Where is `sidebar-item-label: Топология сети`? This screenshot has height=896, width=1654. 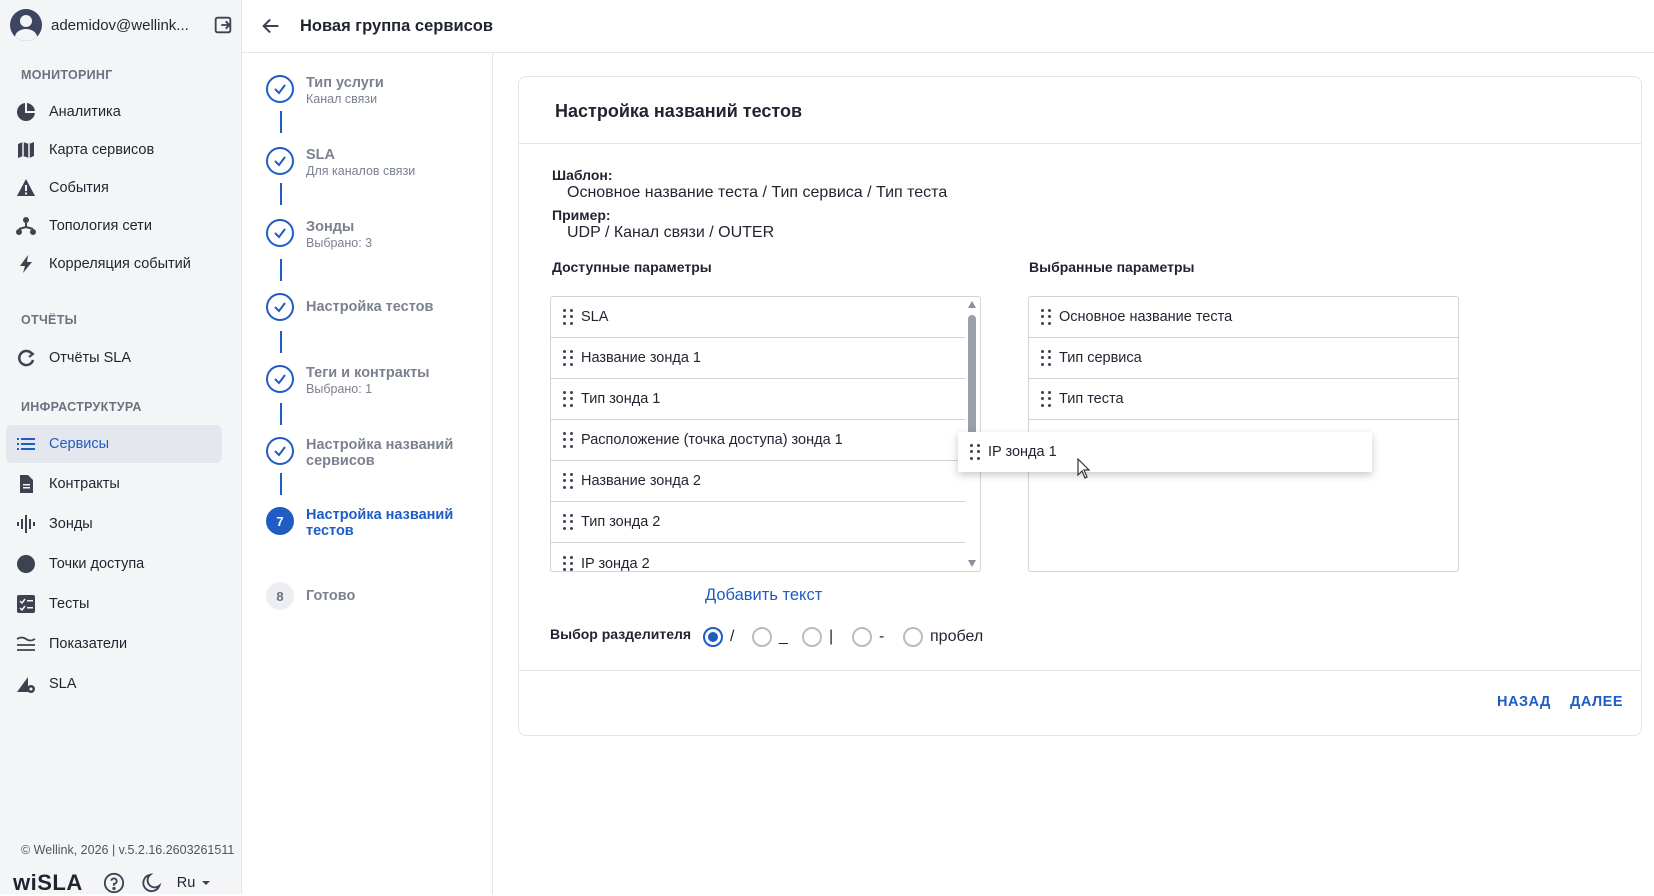
sidebar-item-label: Топология сети is located at coordinates (100, 226).